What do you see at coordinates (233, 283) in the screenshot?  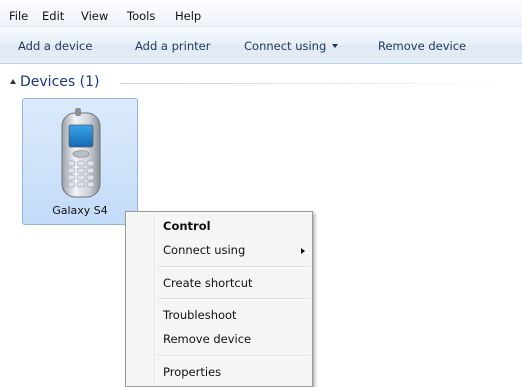 I see `menu-item-create-shortcut: Create shortcut` at bounding box center [233, 283].